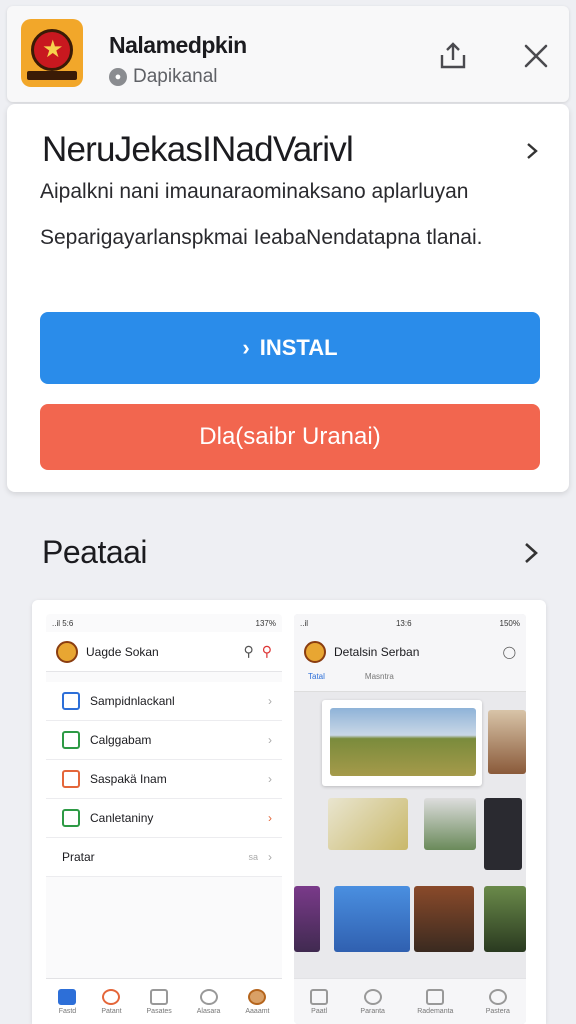 This screenshot has width=576, height=1024. I want to click on tab-search: Patant, so click(111, 1001).